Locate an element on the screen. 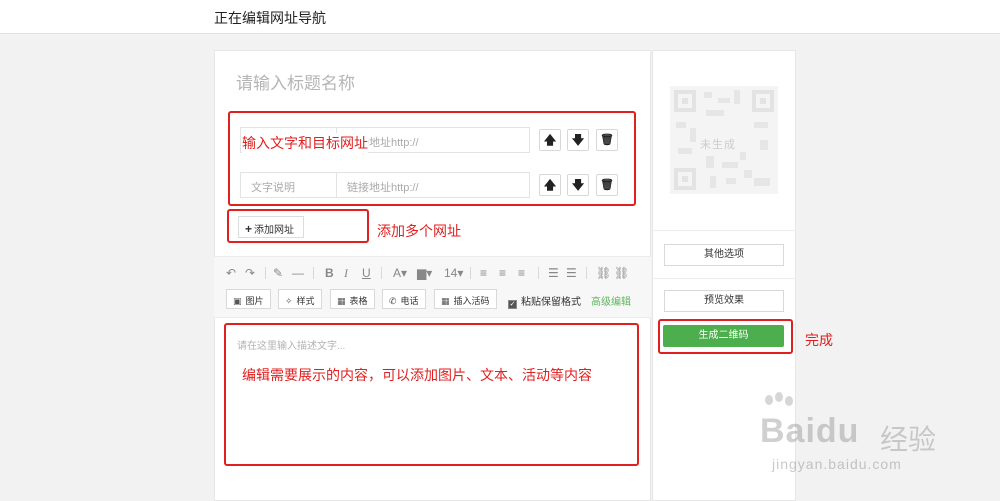 This screenshot has height=501, width=1000. activity-code-button: ▦ 插入活码 is located at coordinates (465, 299).